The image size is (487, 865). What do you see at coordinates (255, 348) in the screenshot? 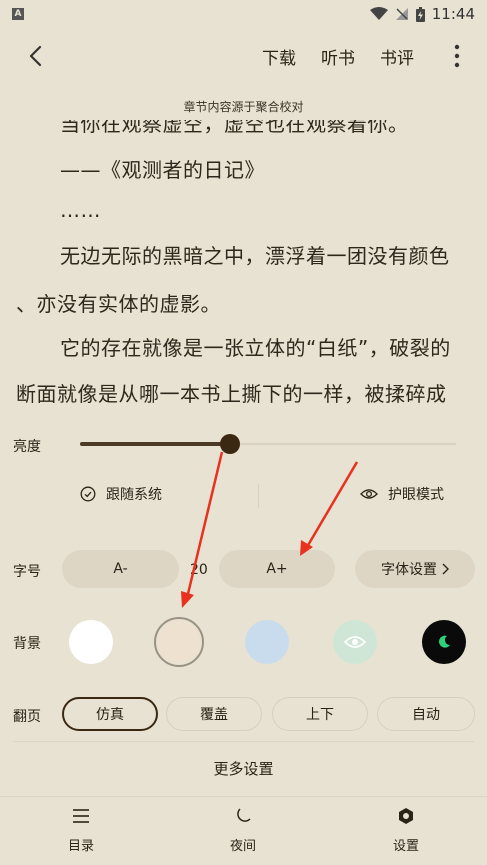
I see `reader-line: 它的存在就像是一张立体的“白纸”，破裂的` at bounding box center [255, 348].